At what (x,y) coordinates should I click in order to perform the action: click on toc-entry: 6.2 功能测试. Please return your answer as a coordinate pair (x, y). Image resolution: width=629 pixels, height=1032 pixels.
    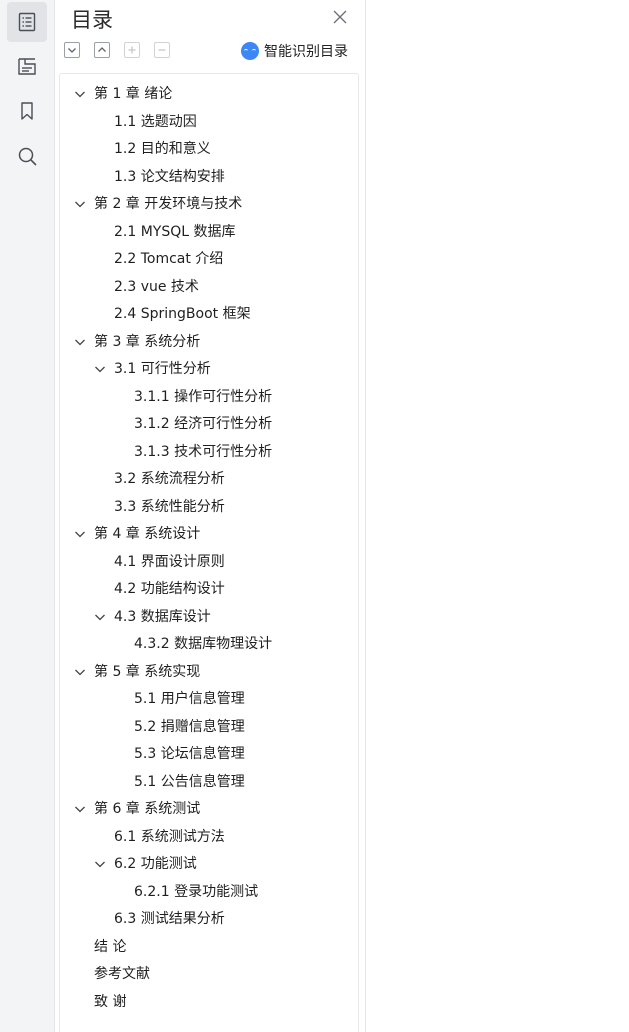
    Looking at the image, I should click on (145, 864).